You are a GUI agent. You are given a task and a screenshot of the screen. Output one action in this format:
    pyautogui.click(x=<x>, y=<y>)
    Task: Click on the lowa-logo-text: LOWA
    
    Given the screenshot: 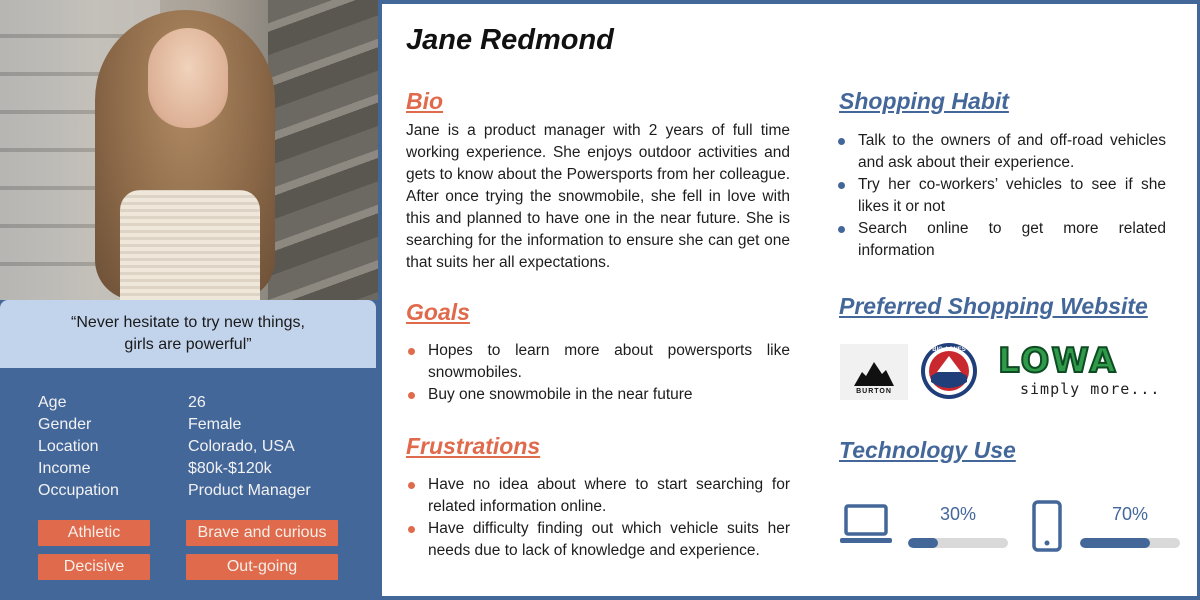 What is the action you would take?
    pyautogui.click(x=1057, y=361)
    